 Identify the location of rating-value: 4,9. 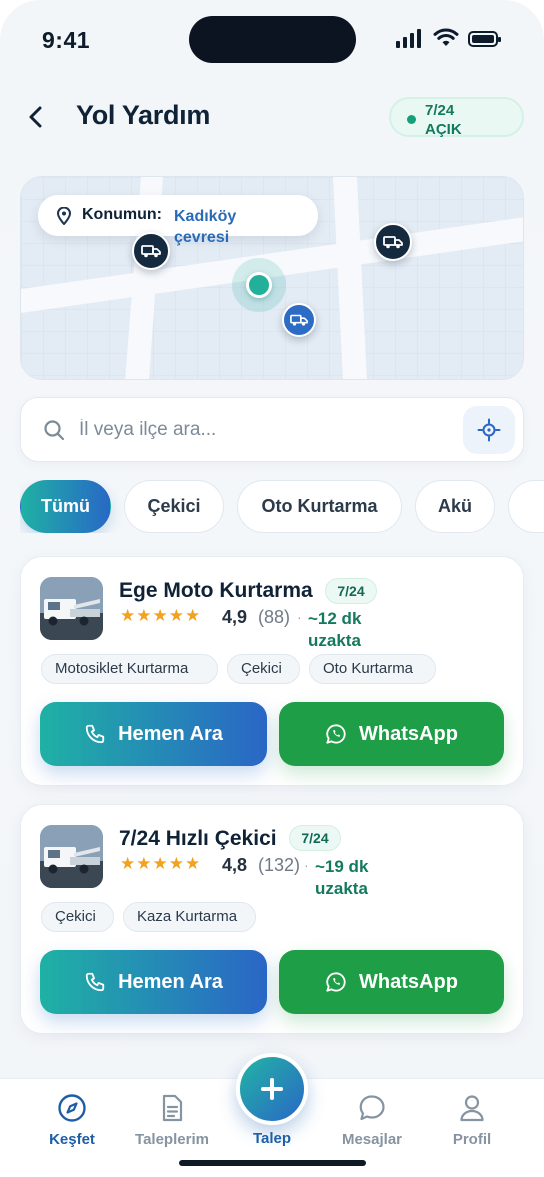
(235, 617).